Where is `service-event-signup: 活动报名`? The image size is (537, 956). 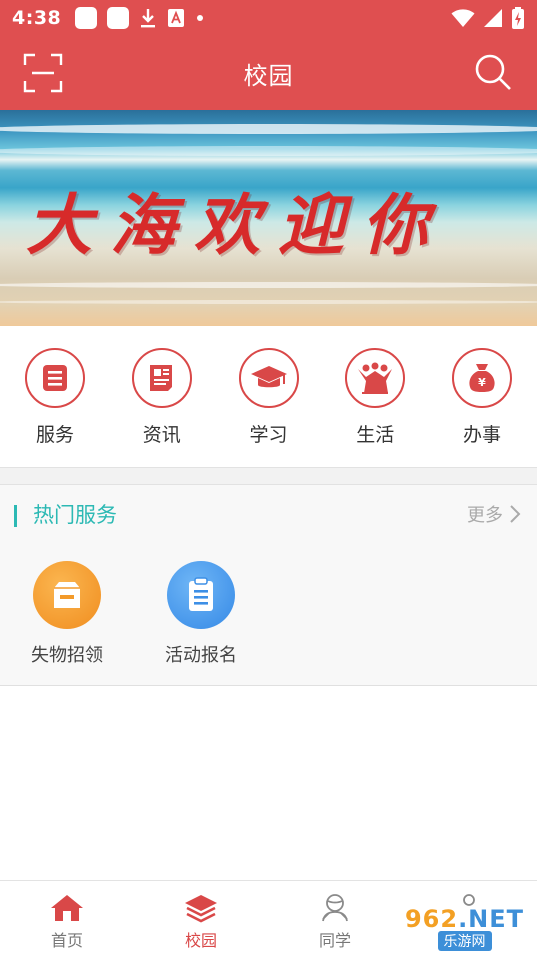 service-event-signup: 活动报名 is located at coordinates (201, 614).